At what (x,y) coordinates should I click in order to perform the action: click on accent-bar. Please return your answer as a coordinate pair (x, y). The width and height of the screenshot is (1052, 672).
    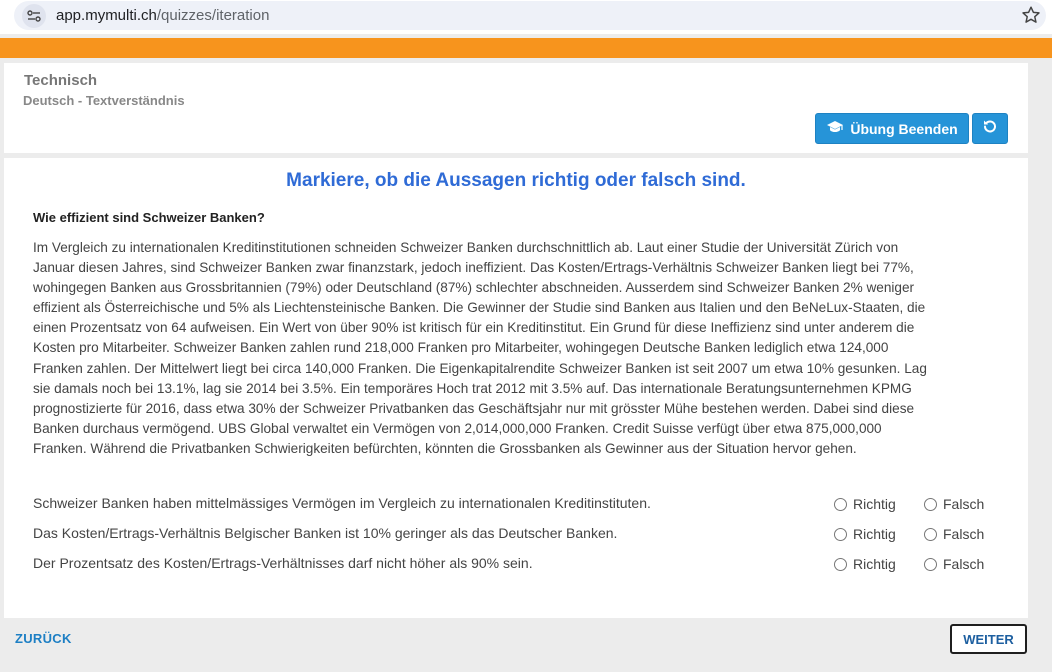
    Looking at the image, I should click on (526, 48).